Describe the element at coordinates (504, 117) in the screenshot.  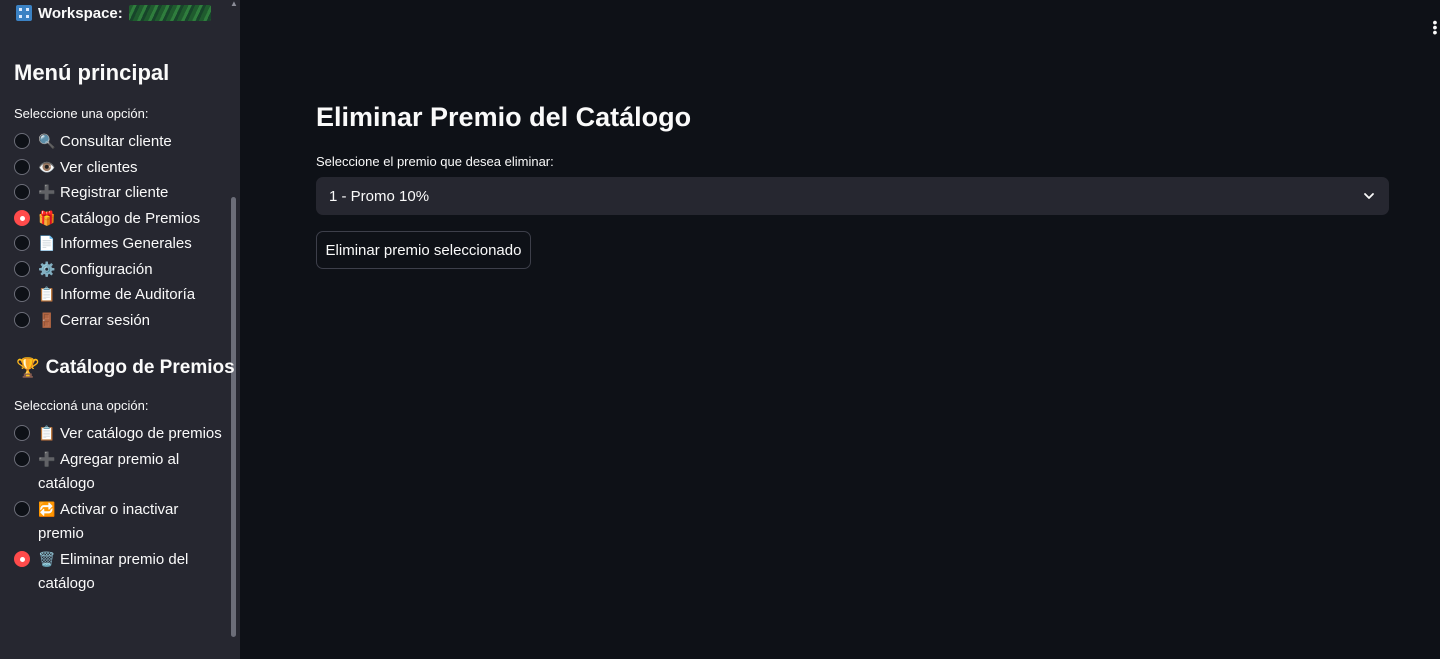
I see `page-title: Eliminar Premio del Catálogo` at that location.